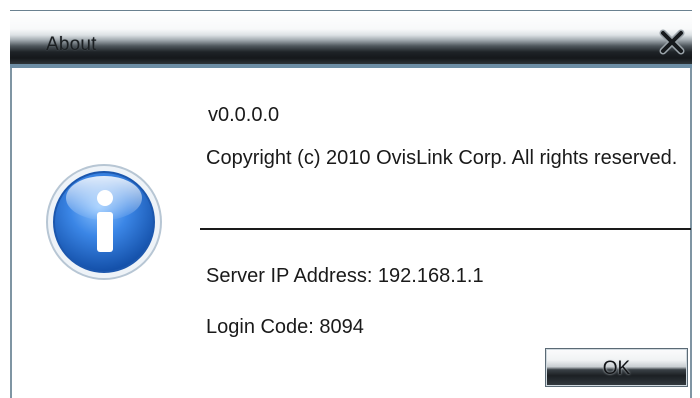  What do you see at coordinates (345, 276) in the screenshot?
I see `server-ip-text: Server IP Address: 192.168.1.1` at bounding box center [345, 276].